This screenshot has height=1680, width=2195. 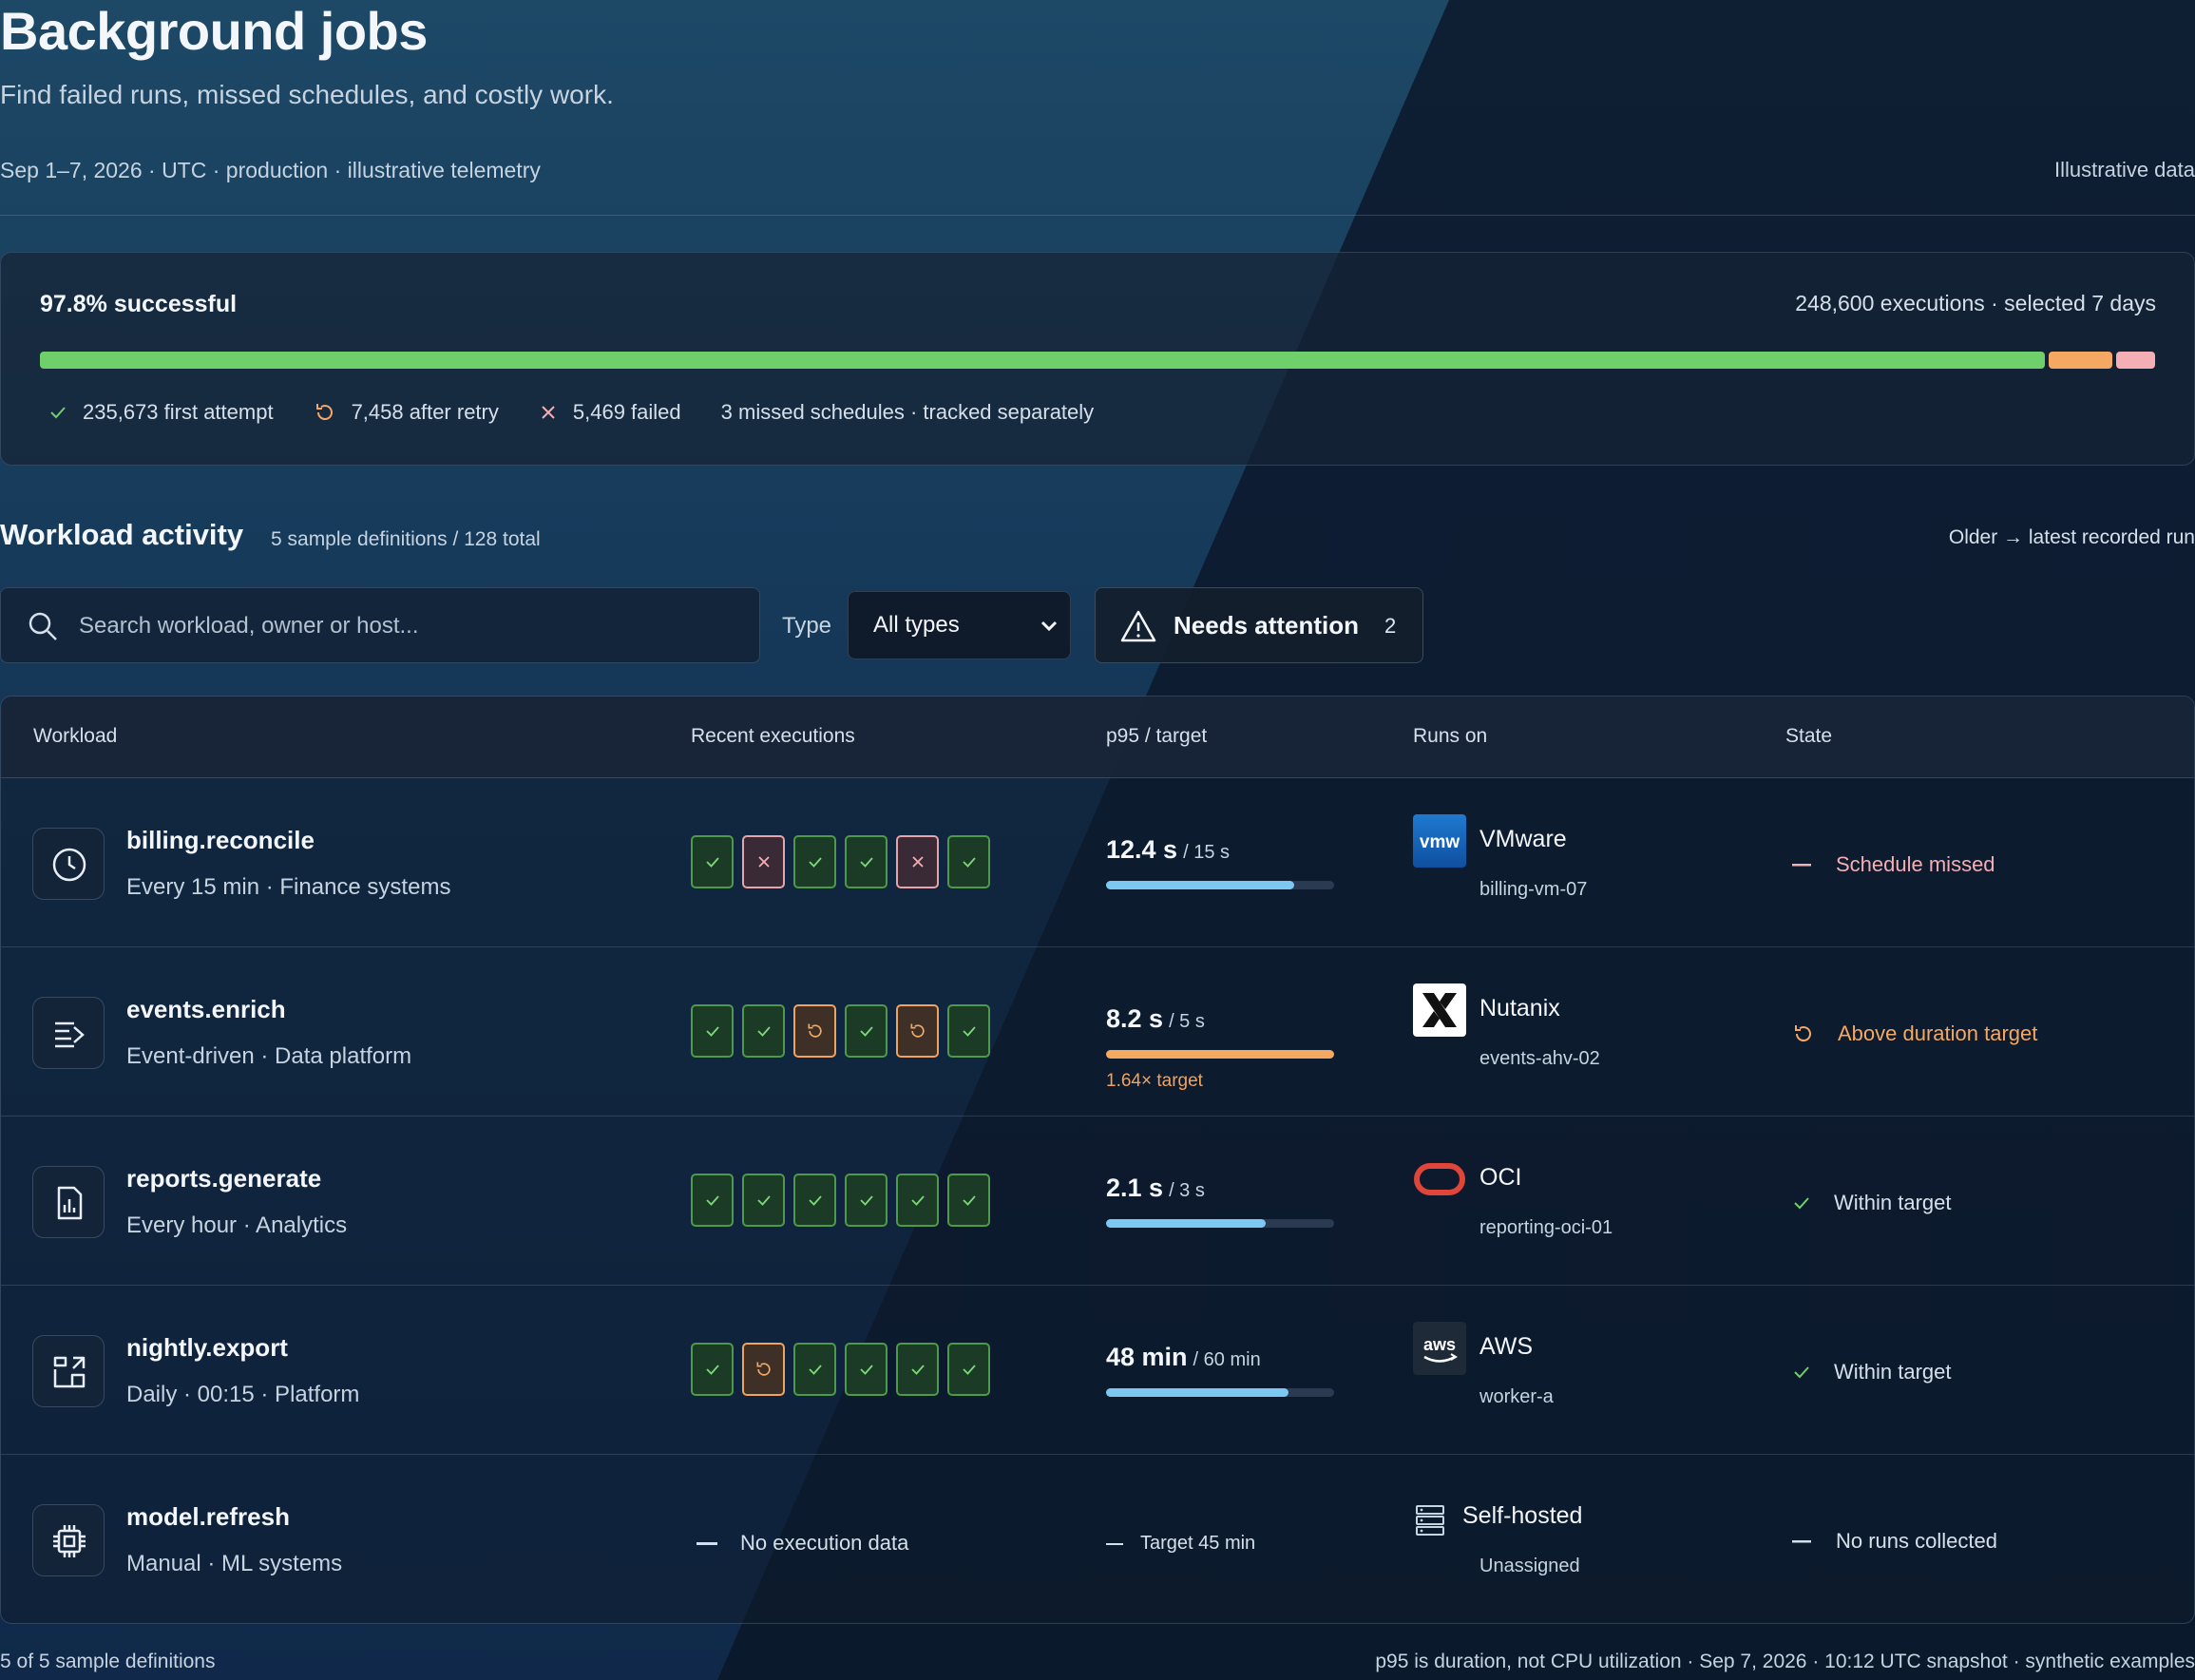 I want to click on host-provider: Self-hosted, so click(x=1522, y=1515).